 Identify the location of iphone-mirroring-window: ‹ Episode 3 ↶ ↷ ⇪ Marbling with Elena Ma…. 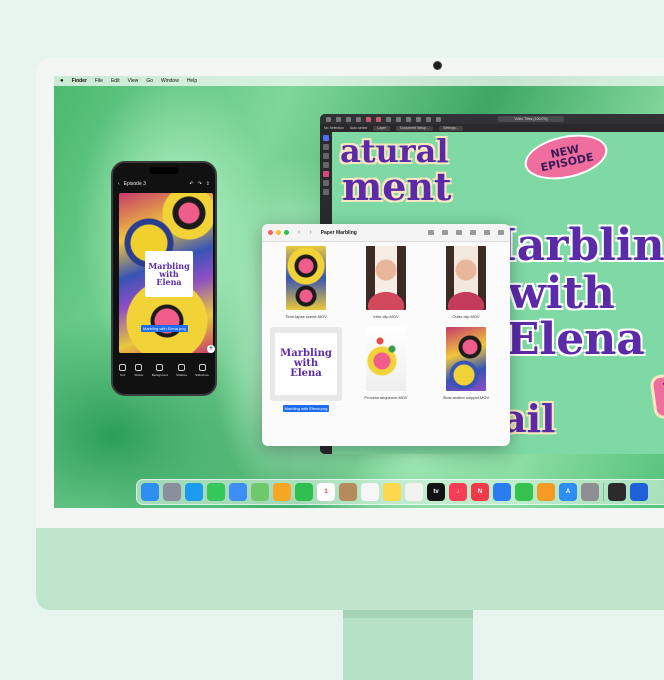
(164, 278).